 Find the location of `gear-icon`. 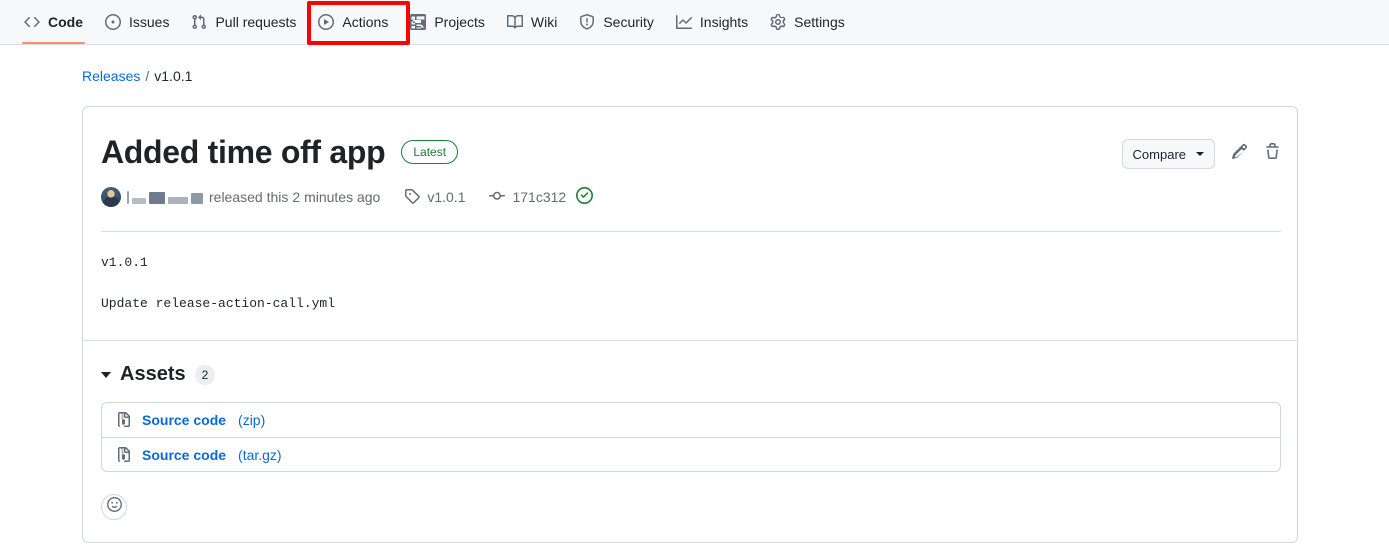

gear-icon is located at coordinates (778, 22).